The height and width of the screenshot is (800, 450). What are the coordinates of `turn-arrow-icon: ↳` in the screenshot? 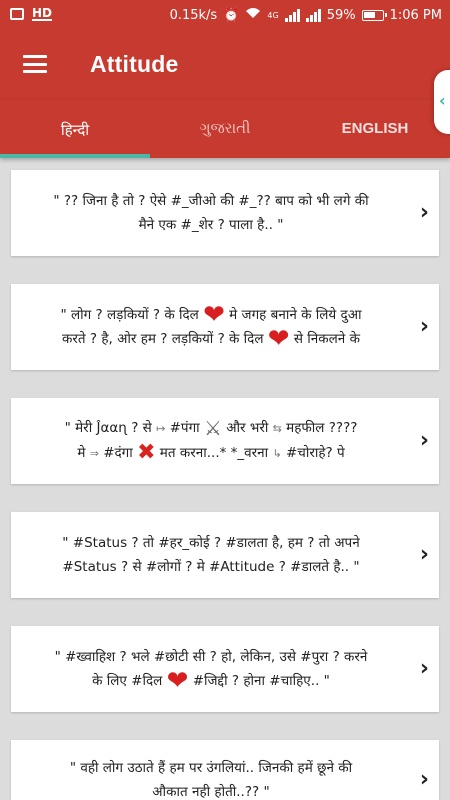 It's located at (277, 453).